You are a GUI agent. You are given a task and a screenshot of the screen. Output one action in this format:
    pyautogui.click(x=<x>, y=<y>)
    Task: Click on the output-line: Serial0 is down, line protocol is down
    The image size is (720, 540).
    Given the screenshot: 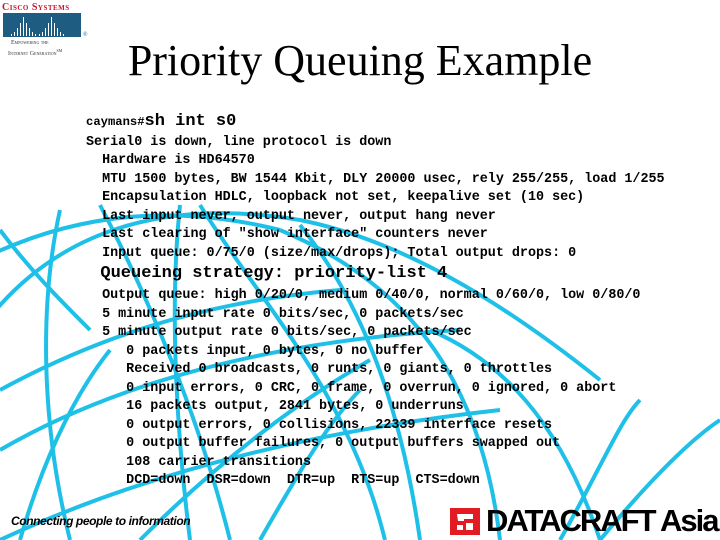 What is the action you would take?
    pyautogui.click(x=239, y=142)
    